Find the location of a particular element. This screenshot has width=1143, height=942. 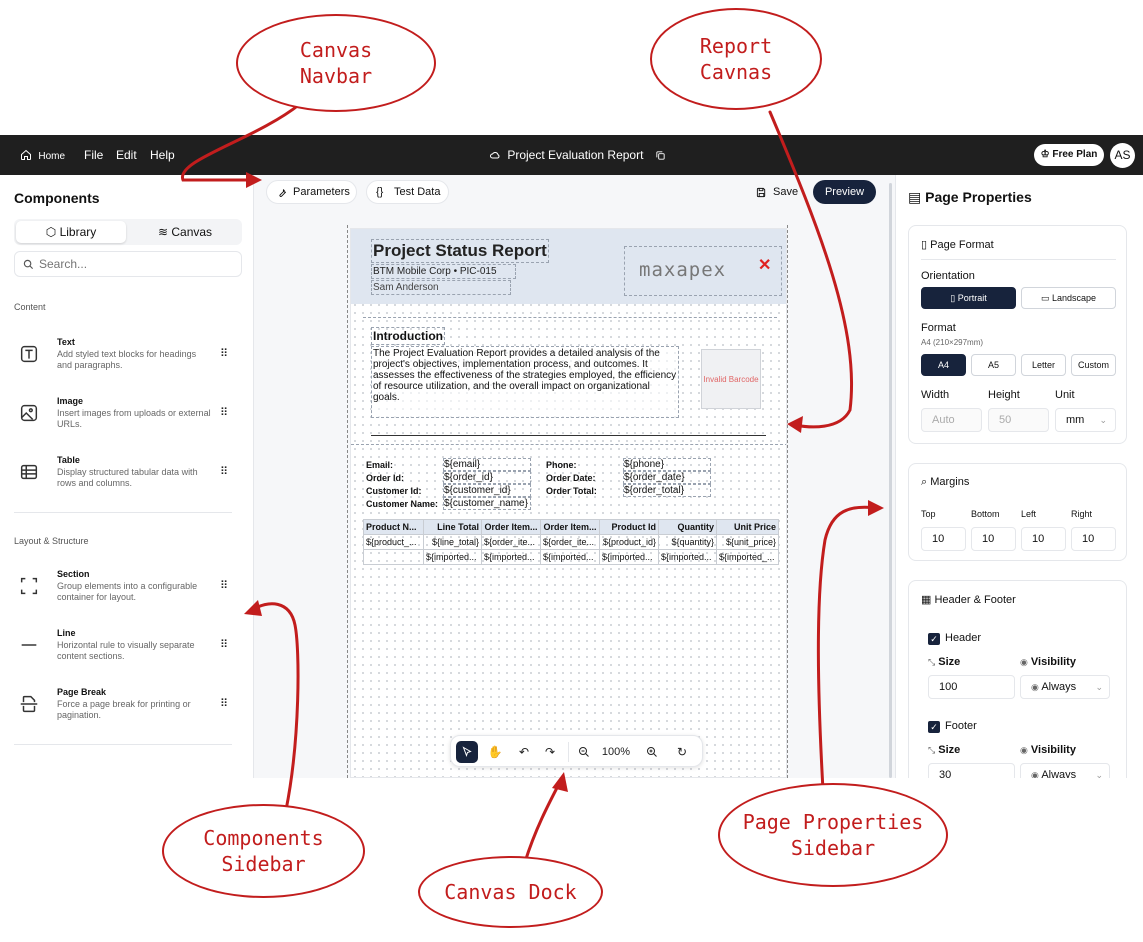

tab-library: ⬡ Library is located at coordinates (71, 232).